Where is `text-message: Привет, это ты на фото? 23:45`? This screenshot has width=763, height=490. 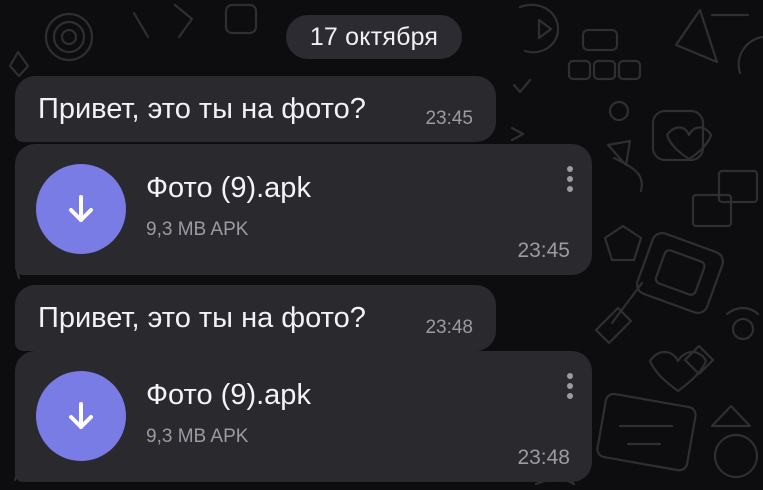
text-message: Привет, это ты на фото? 23:45 is located at coordinates (255, 109).